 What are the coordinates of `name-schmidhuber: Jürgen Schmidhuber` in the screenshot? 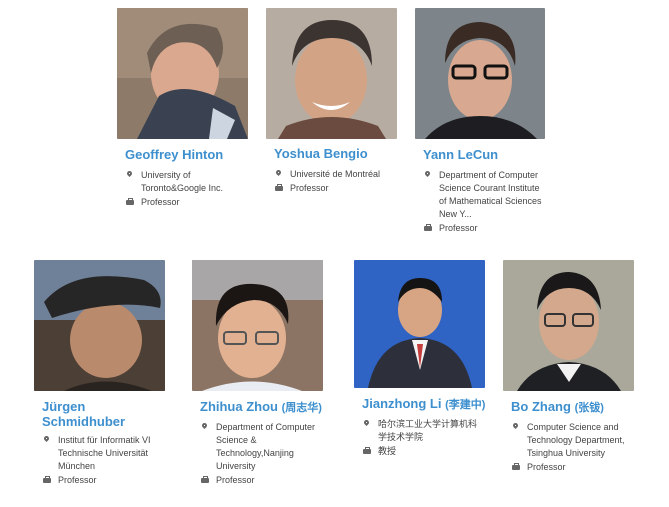 It's located at (92, 414).